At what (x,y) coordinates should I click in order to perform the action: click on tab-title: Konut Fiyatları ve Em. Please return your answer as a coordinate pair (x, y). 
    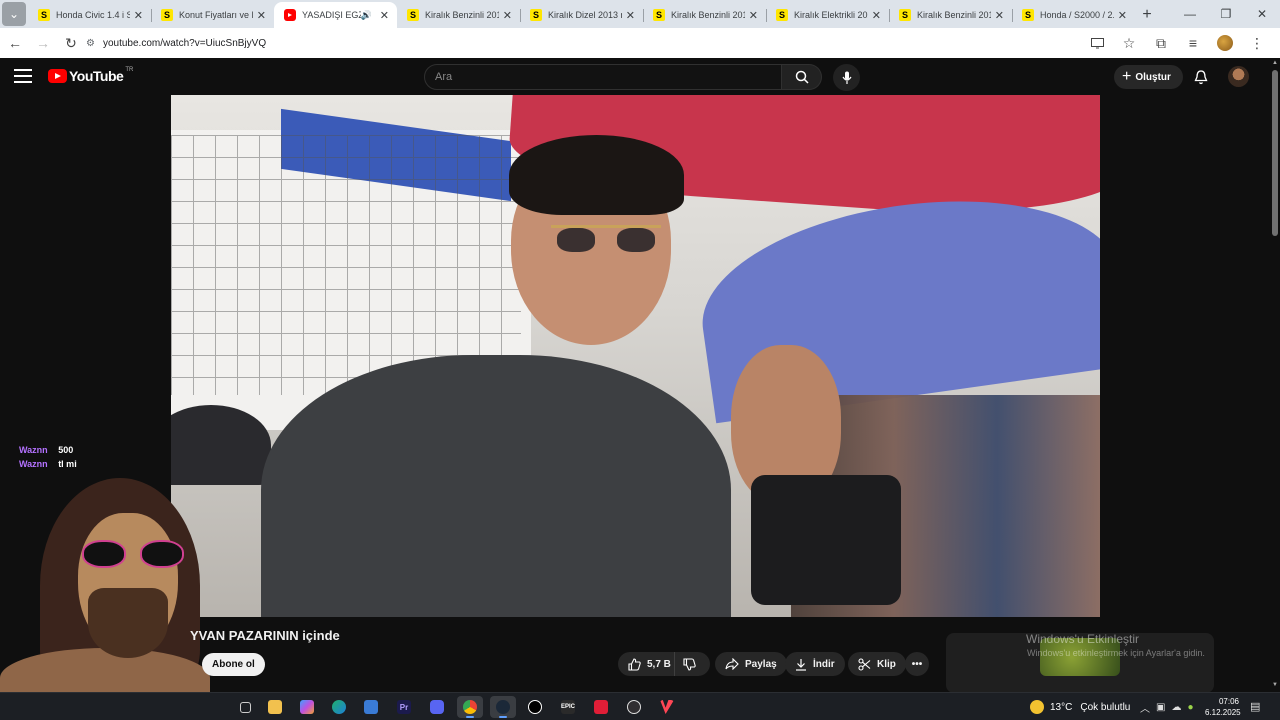
    Looking at the image, I should click on (216, 15).